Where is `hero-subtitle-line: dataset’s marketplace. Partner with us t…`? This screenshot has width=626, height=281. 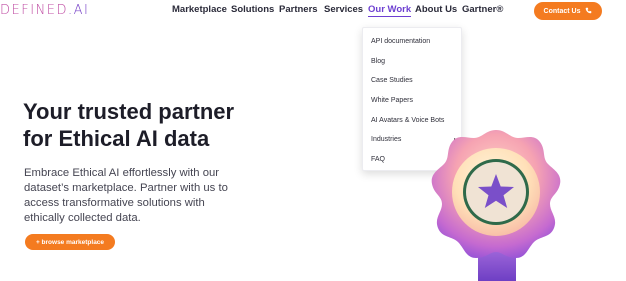
hero-subtitle-line: dataset’s marketplace. Partner with us t… is located at coordinates (126, 188).